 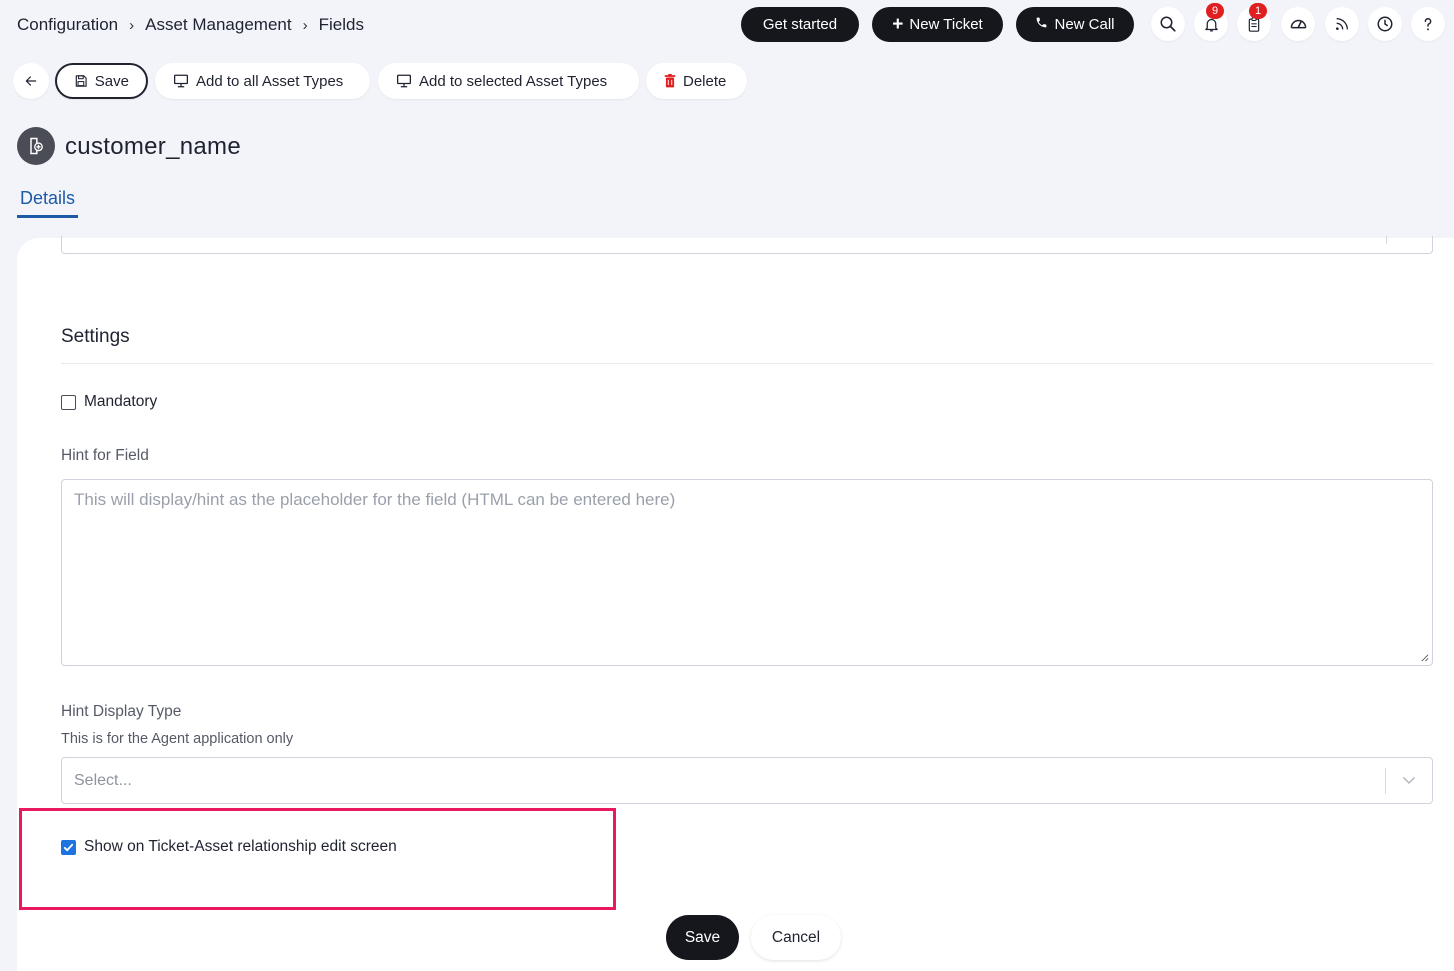 I want to click on history-button, so click(x=1385, y=24).